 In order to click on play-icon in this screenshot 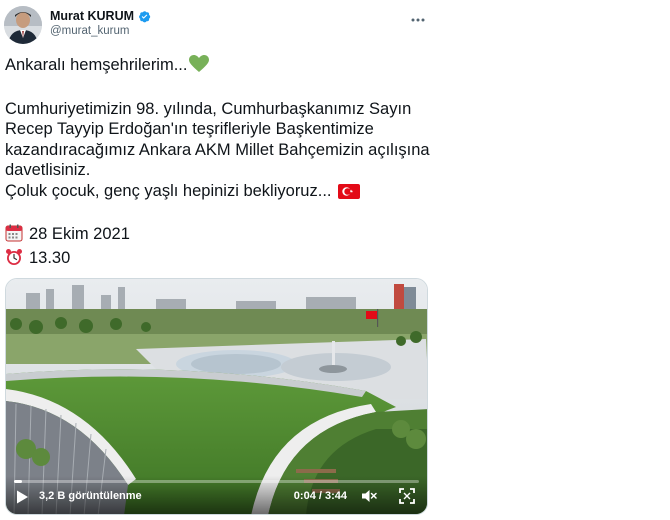, I will do `click(22, 497)`.